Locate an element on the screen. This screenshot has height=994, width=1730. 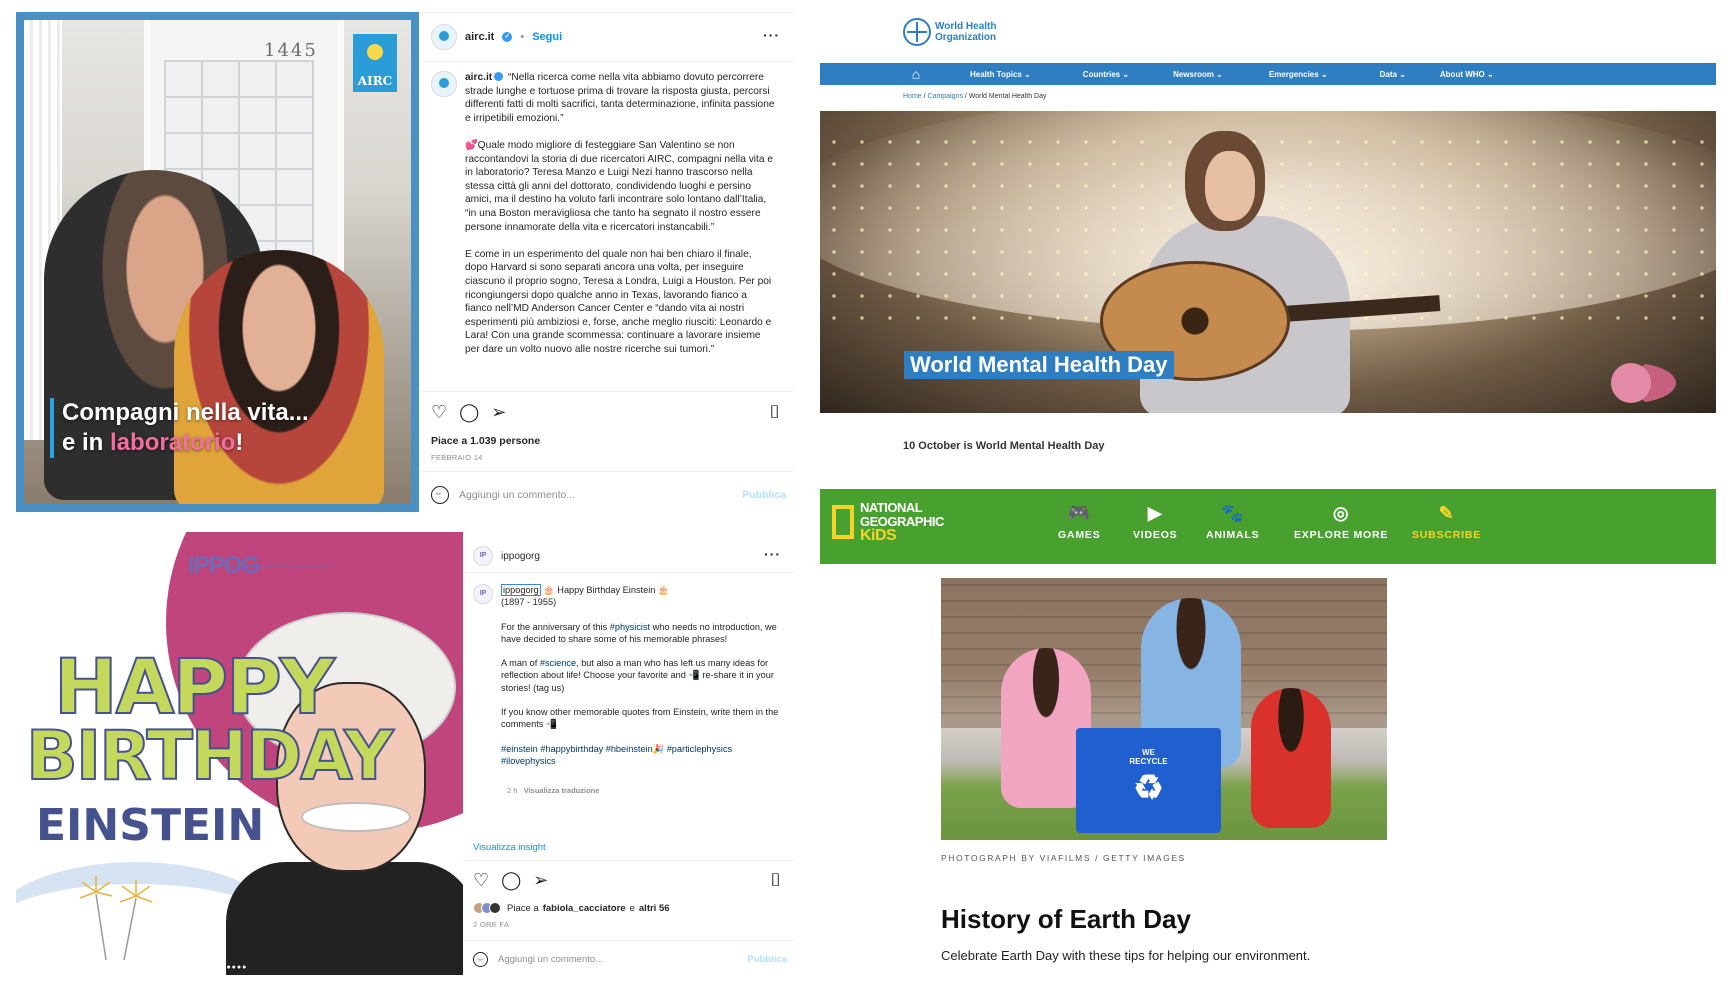
nav-emergencies: Emergencies ⌄ is located at coordinates (1298, 74).